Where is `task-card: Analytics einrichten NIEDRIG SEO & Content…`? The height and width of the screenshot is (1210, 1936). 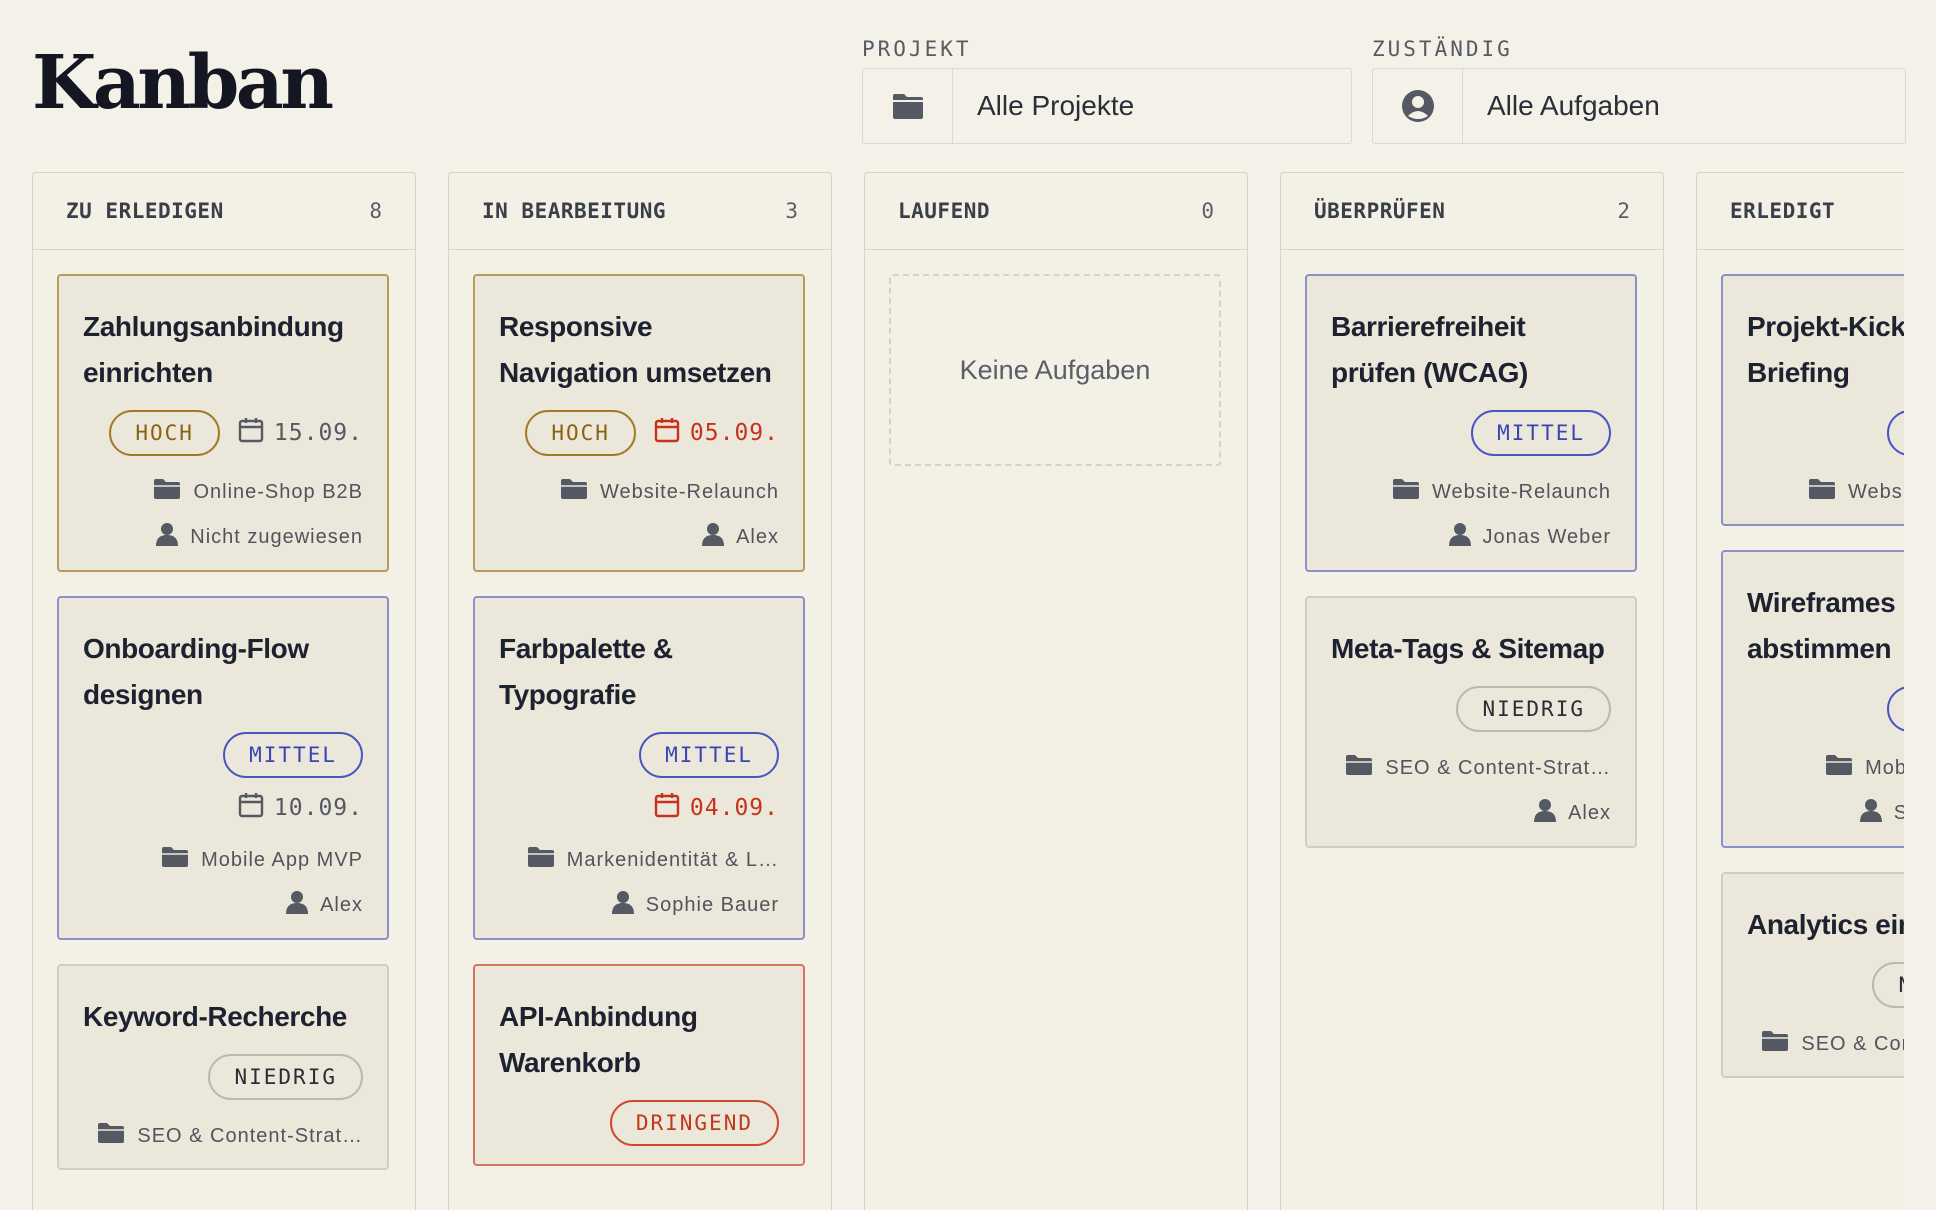
task-card: Analytics einrichten NIEDRIG SEO & Content… is located at coordinates (1812, 975).